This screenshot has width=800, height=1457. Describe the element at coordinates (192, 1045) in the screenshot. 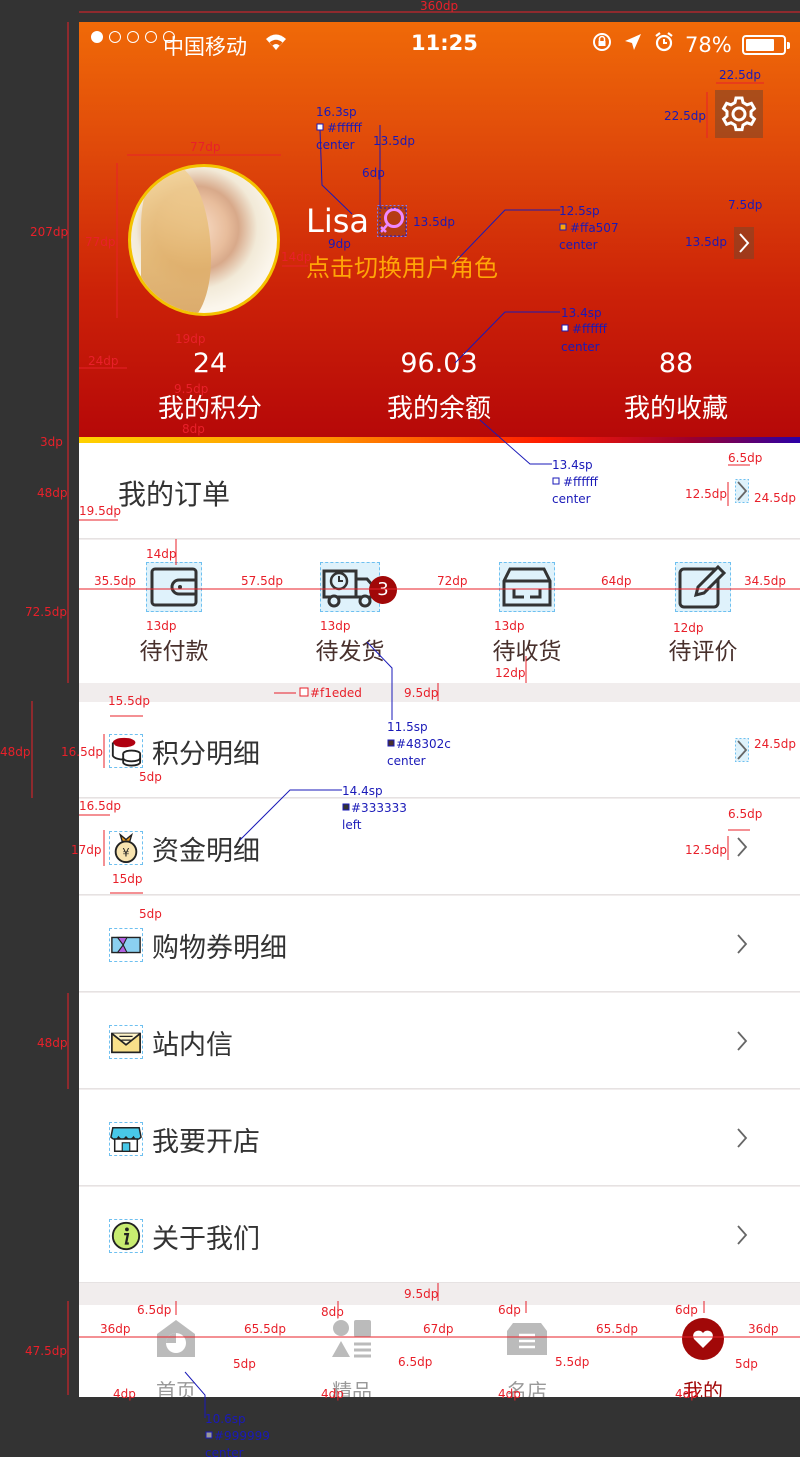

I see `menu-messages-label: 站内信` at that location.